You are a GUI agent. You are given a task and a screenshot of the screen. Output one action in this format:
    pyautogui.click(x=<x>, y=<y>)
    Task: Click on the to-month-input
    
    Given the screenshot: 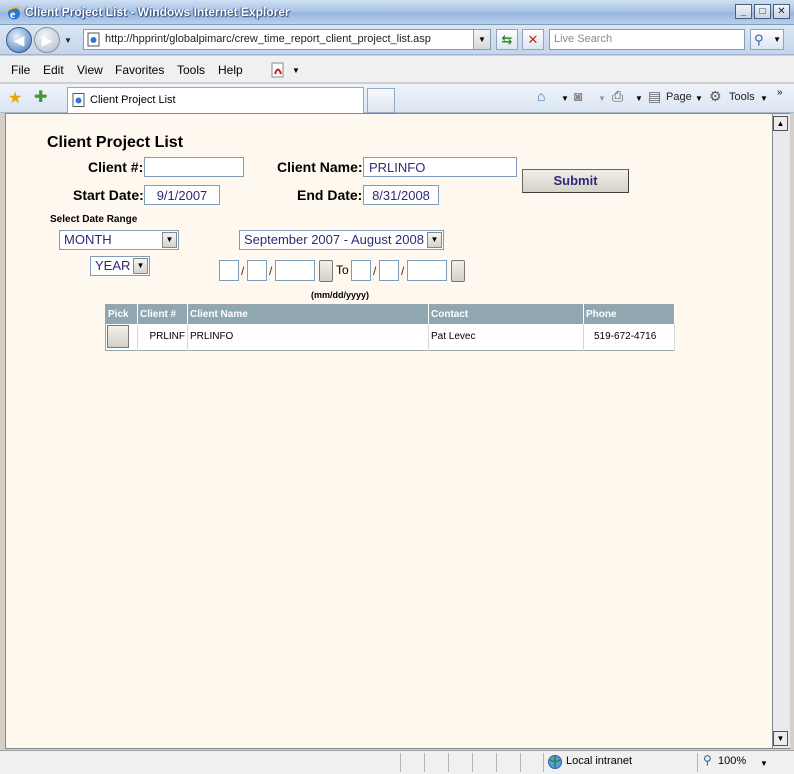 What is the action you would take?
    pyautogui.click(x=361, y=270)
    